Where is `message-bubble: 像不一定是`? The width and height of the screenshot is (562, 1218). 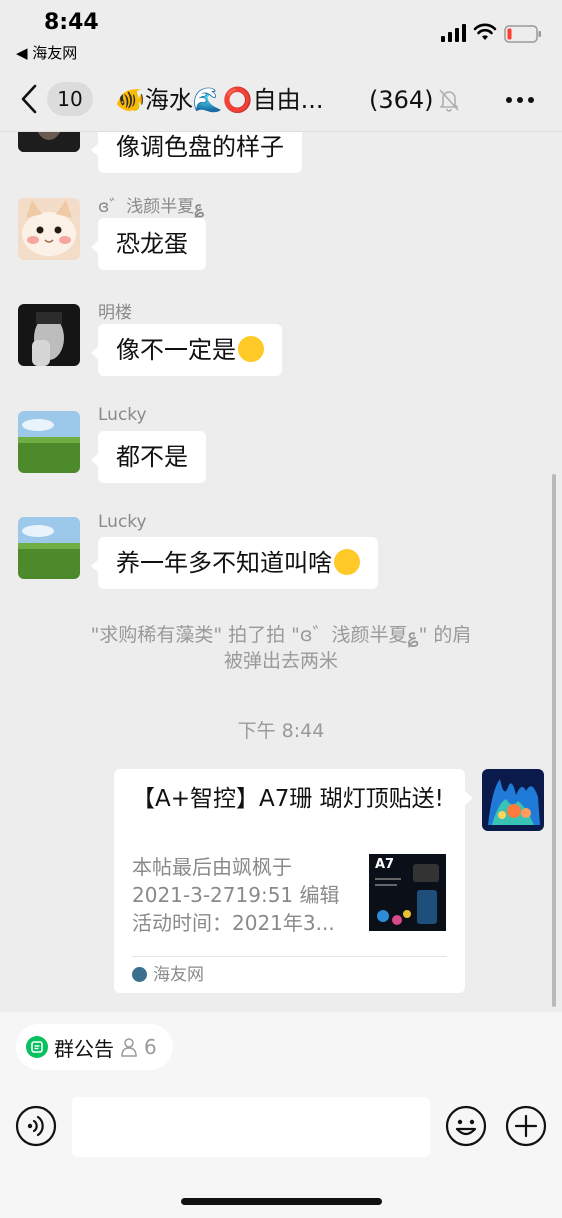 message-bubble: 像不一定是 is located at coordinates (186, 350).